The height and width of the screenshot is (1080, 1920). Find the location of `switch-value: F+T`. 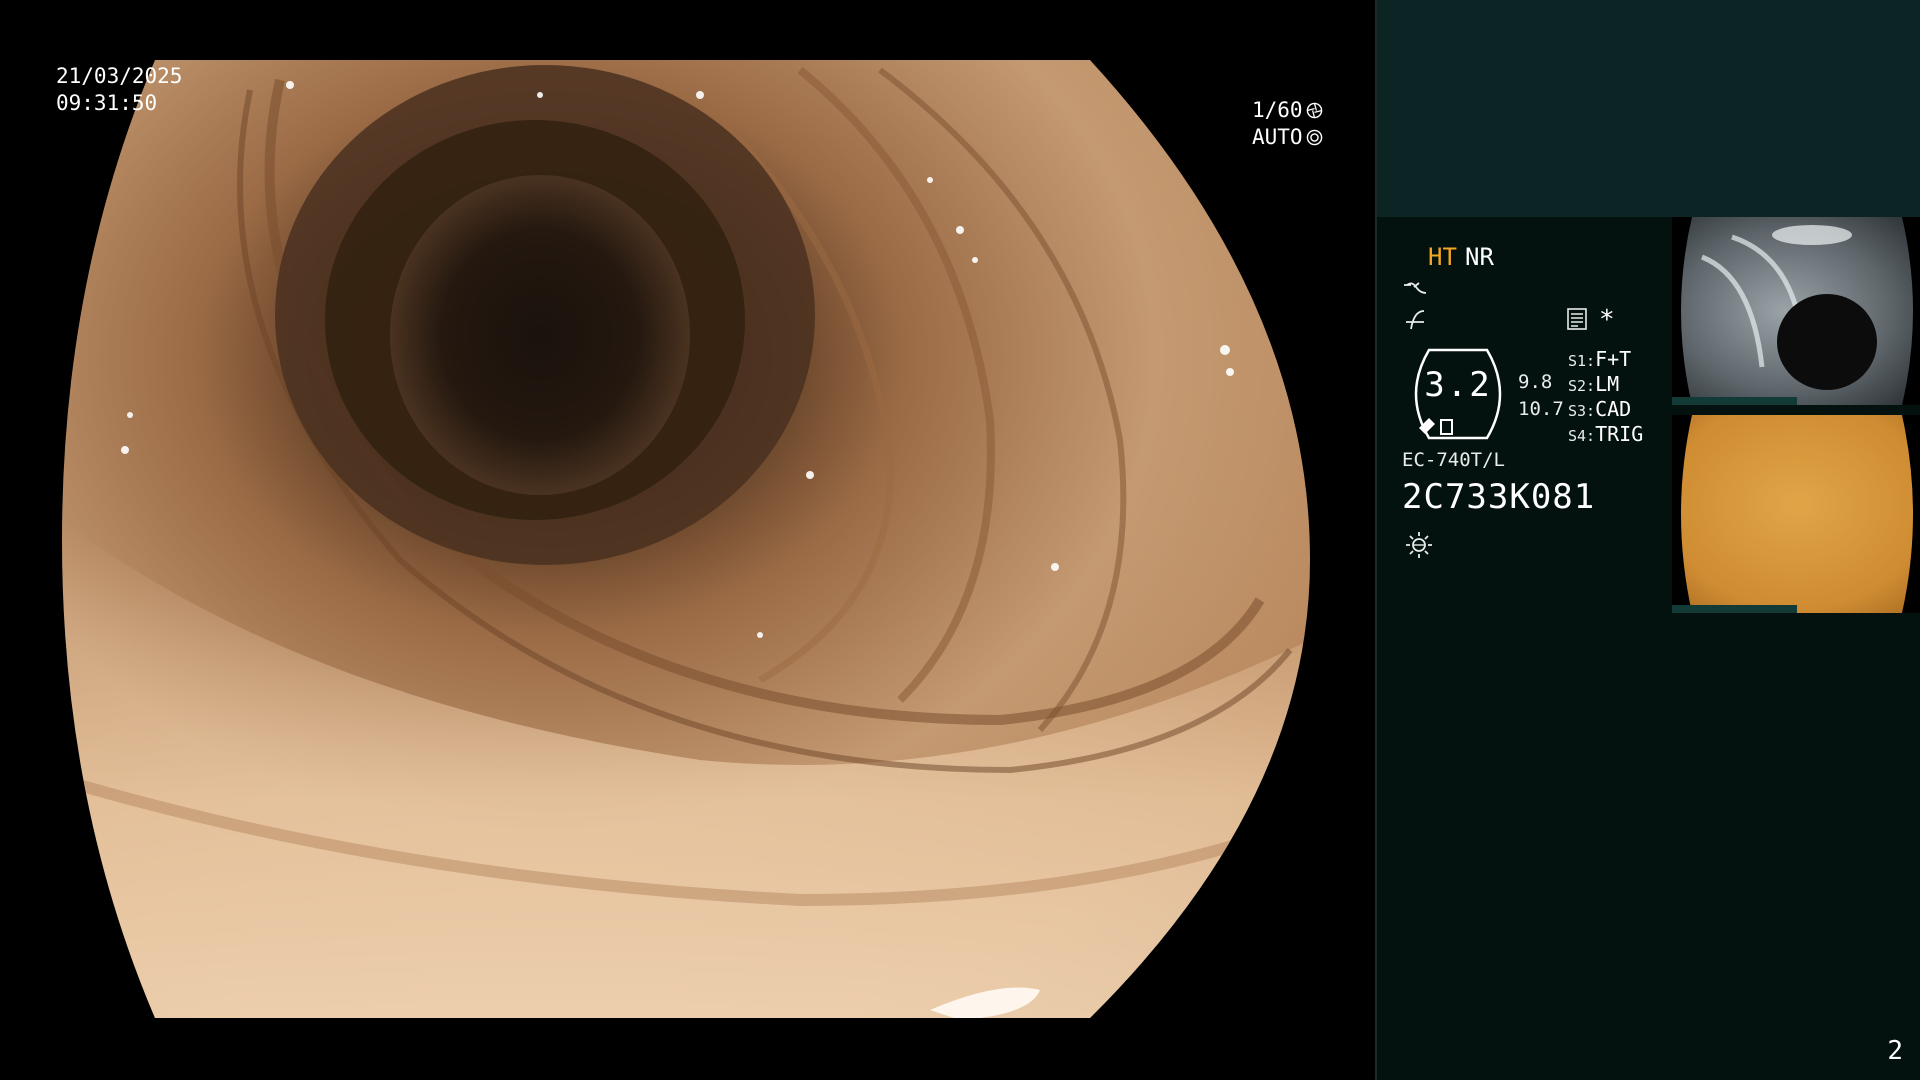

switch-value: F+T is located at coordinates (1613, 359).